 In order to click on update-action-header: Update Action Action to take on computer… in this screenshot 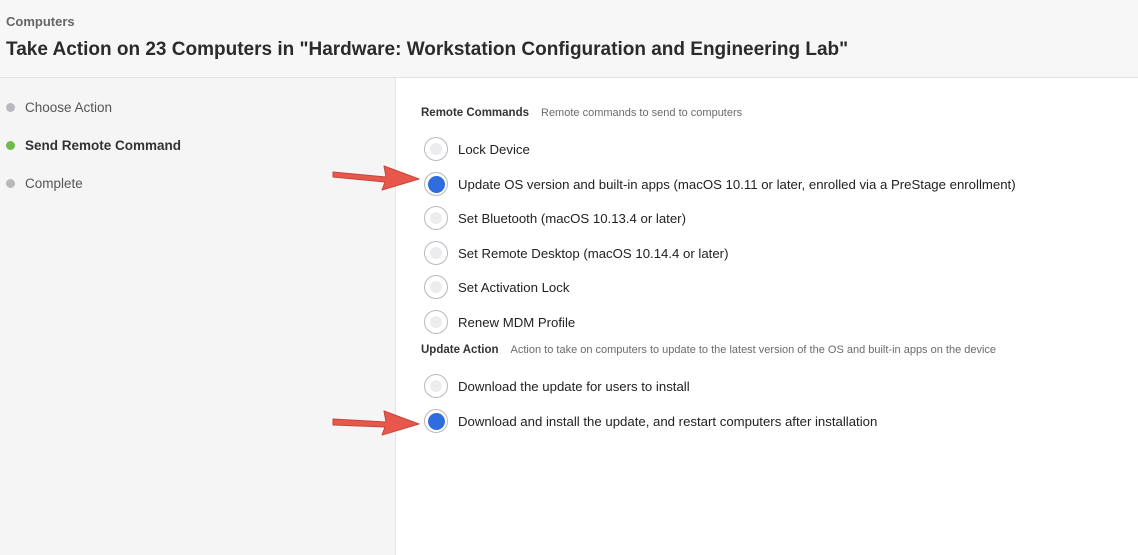, I will do `click(708, 352)`.